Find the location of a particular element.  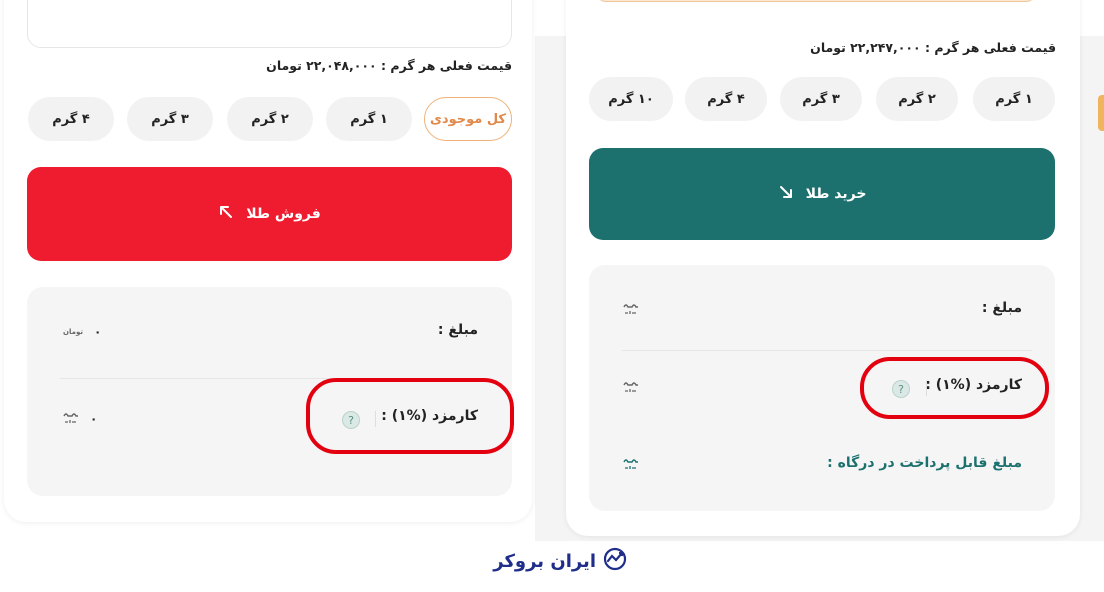

sell-gold-button: فروش طلا is located at coordinates (269, 214).